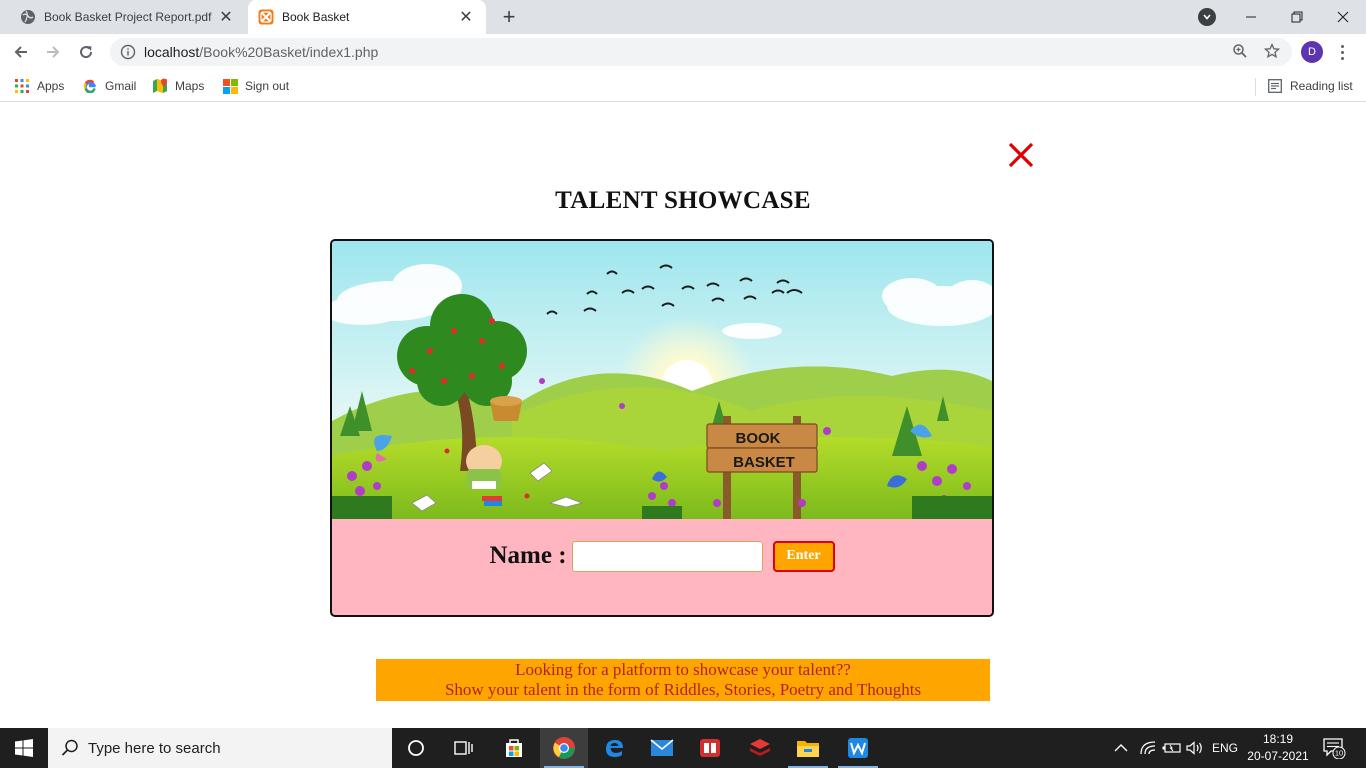  I want to click on windows-logo-icon, so click(230, 86).